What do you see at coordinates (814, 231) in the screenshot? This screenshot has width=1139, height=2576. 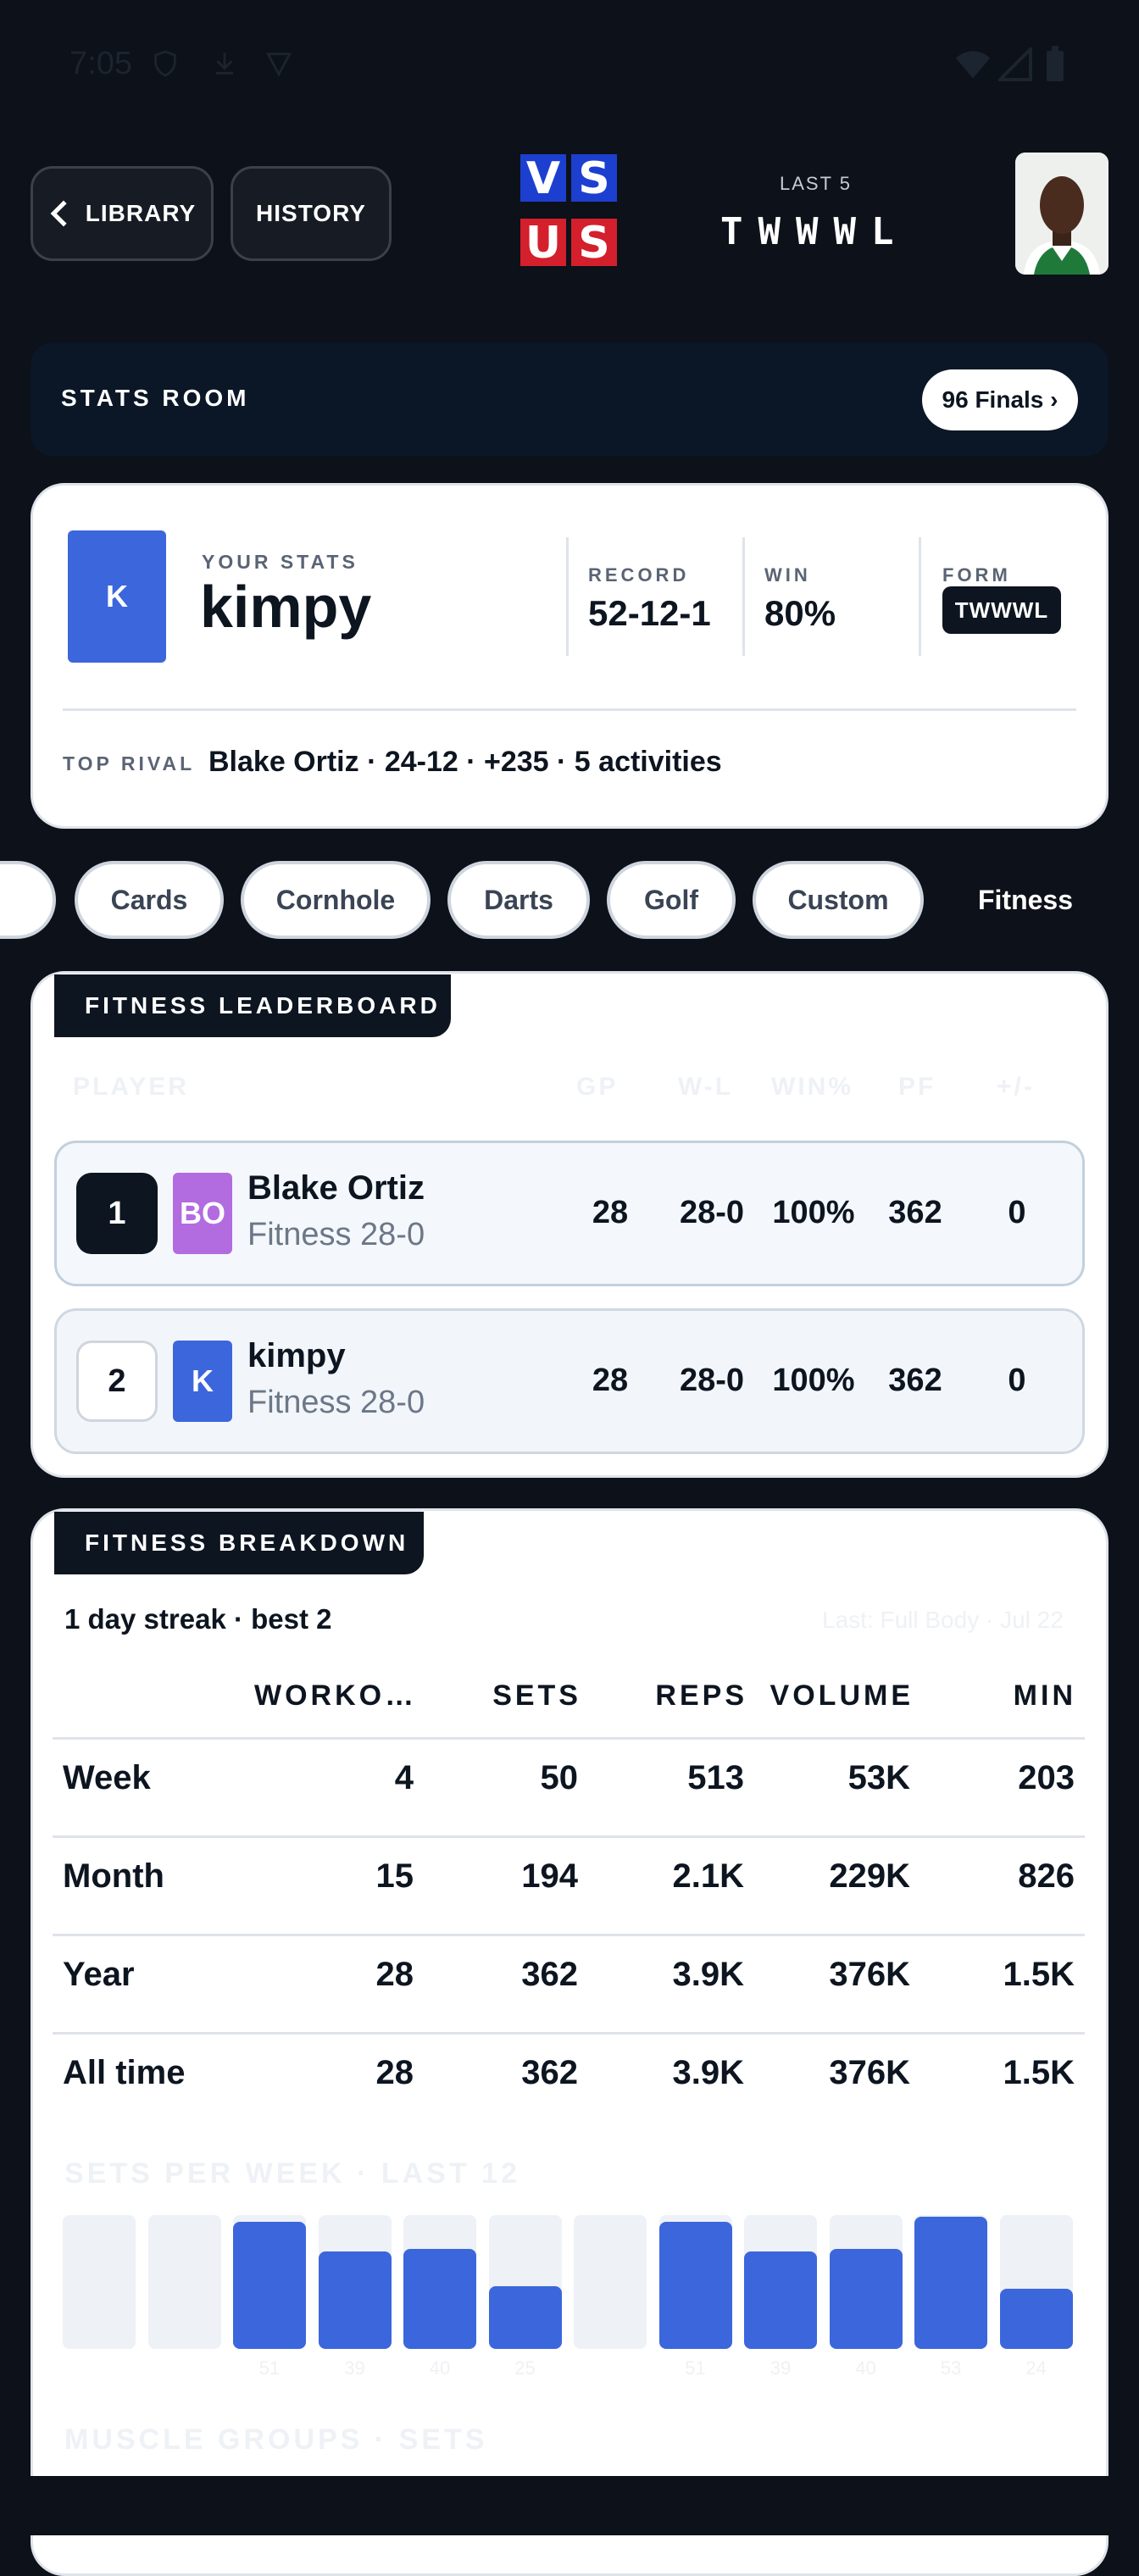 I see `last5-value: TWWWL` at bounding box center [814, 231].